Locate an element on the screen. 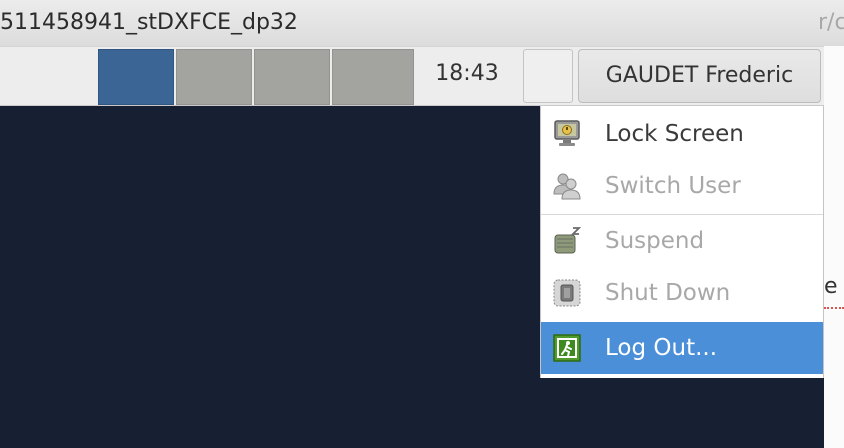  user-actions-button: GAUDET Frederic is located at coordinates (699, 76).